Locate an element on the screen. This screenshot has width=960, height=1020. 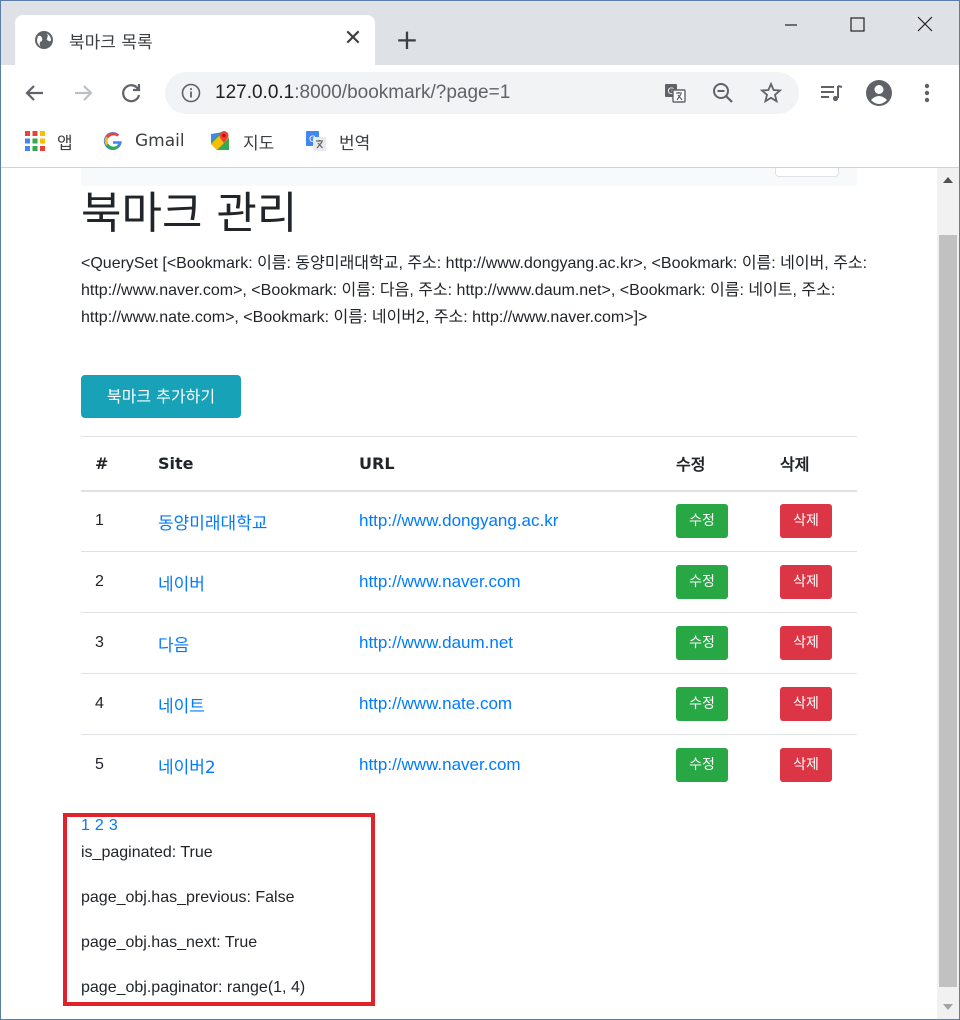
header-url: URL is located at coordinates (503, 464).